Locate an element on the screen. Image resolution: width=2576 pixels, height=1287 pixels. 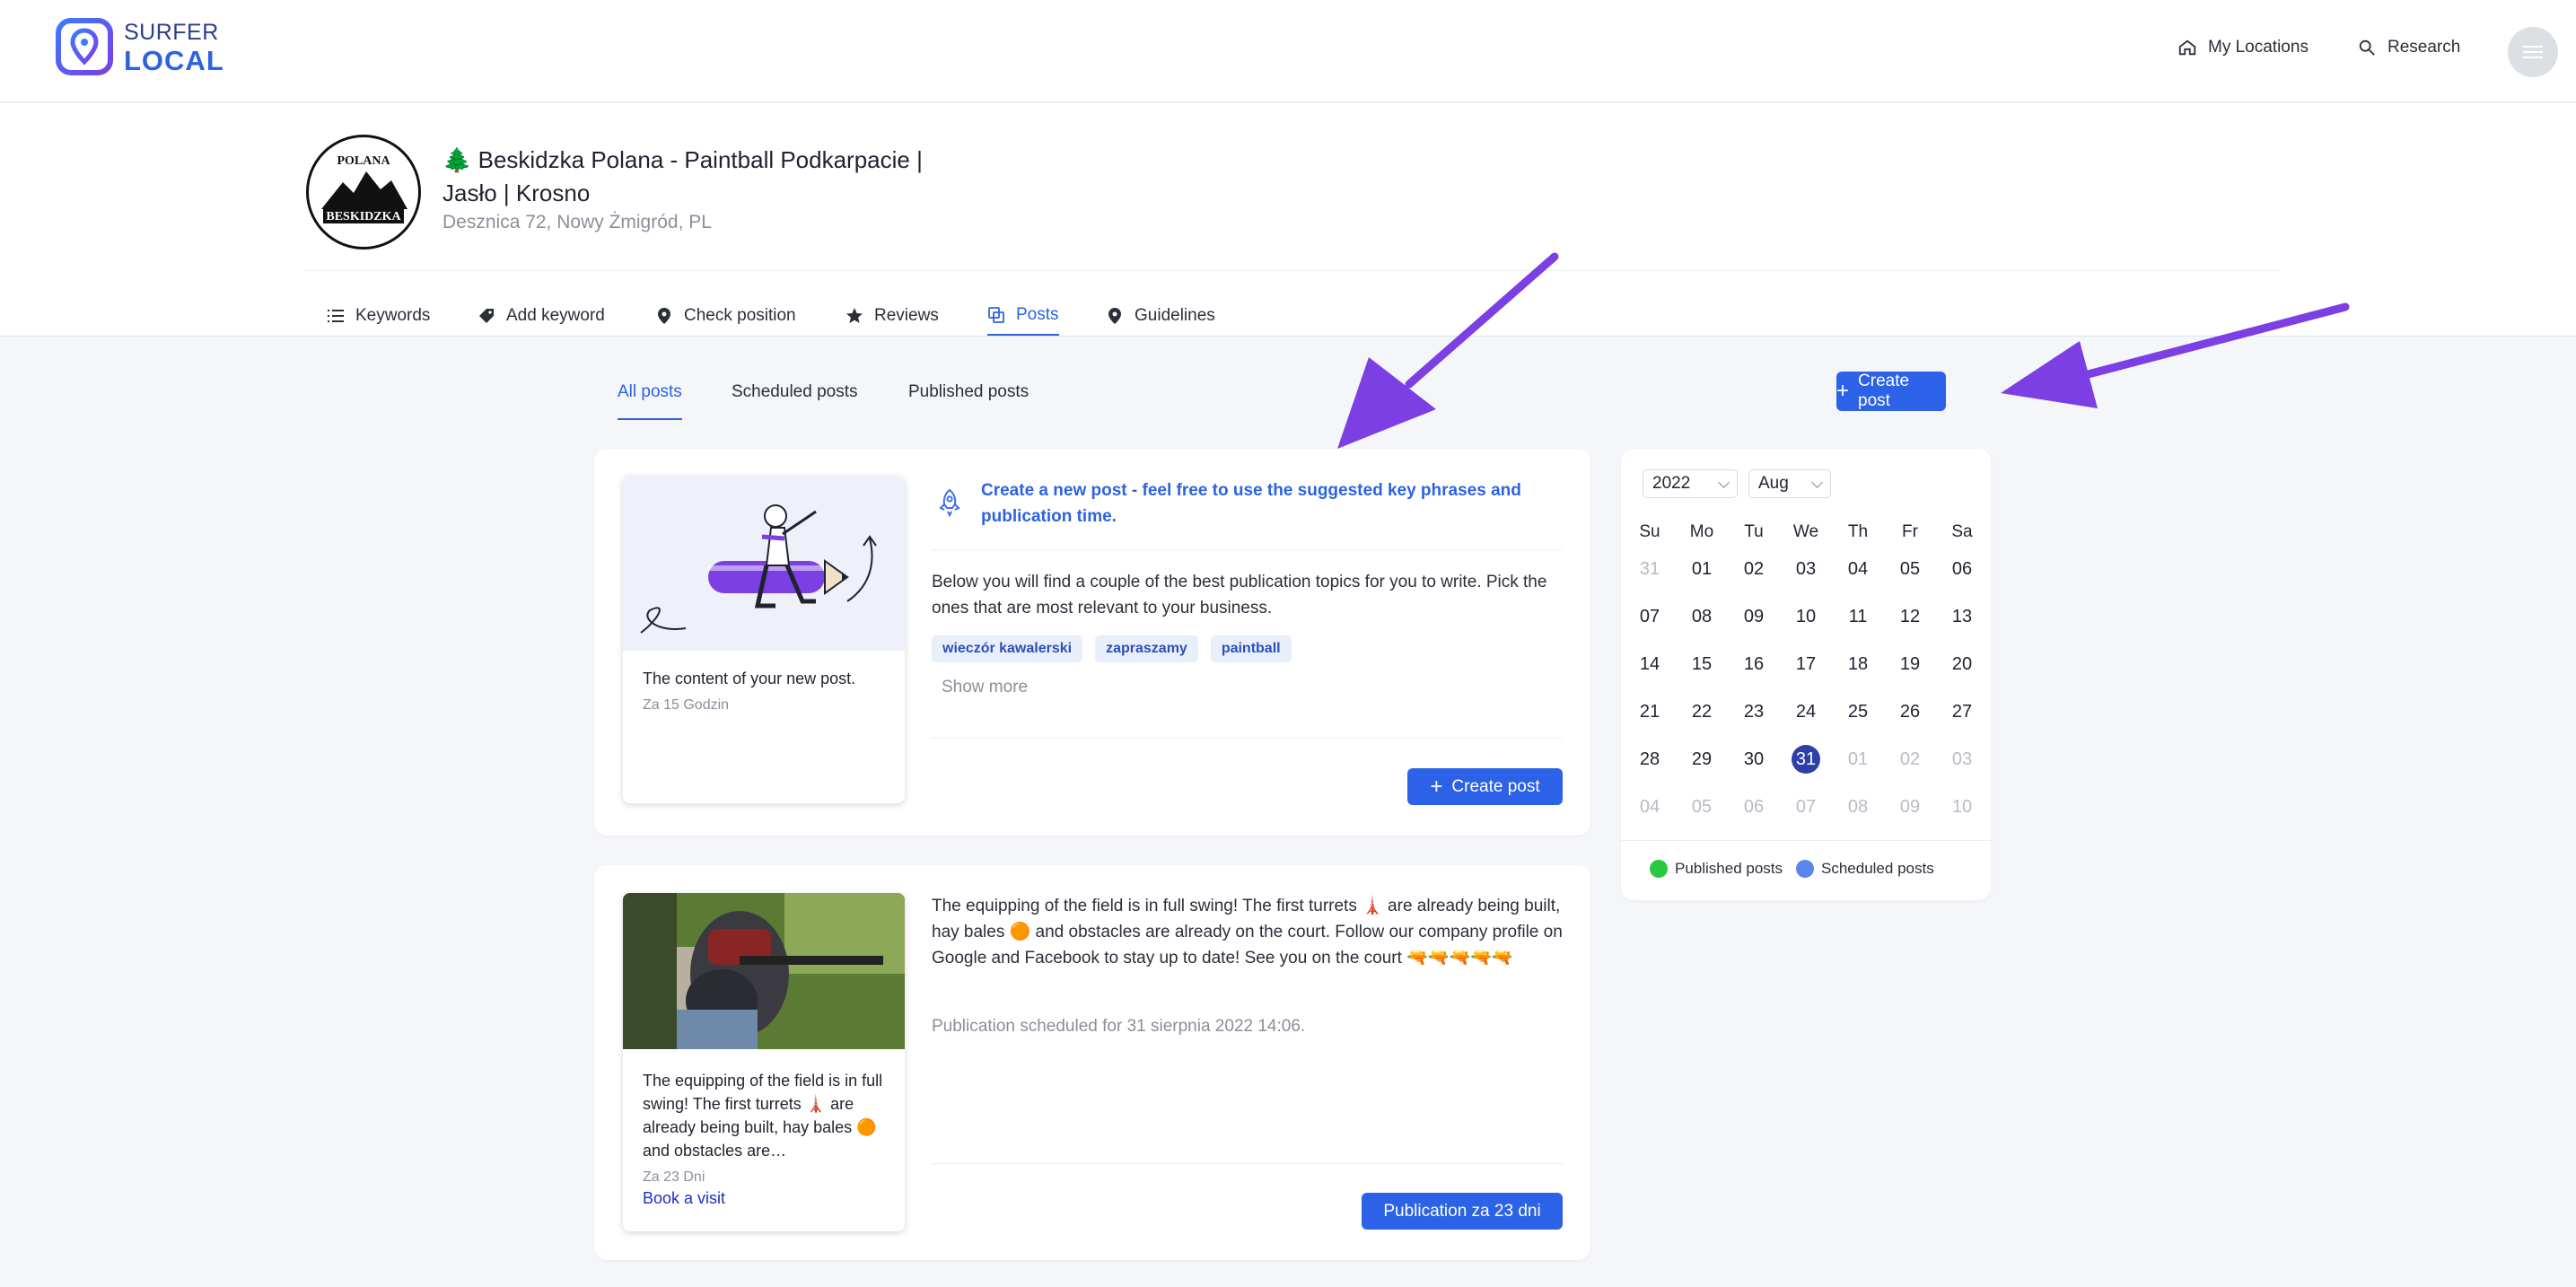
keyword-chip: paintball is located at coordinates (1251, 648).